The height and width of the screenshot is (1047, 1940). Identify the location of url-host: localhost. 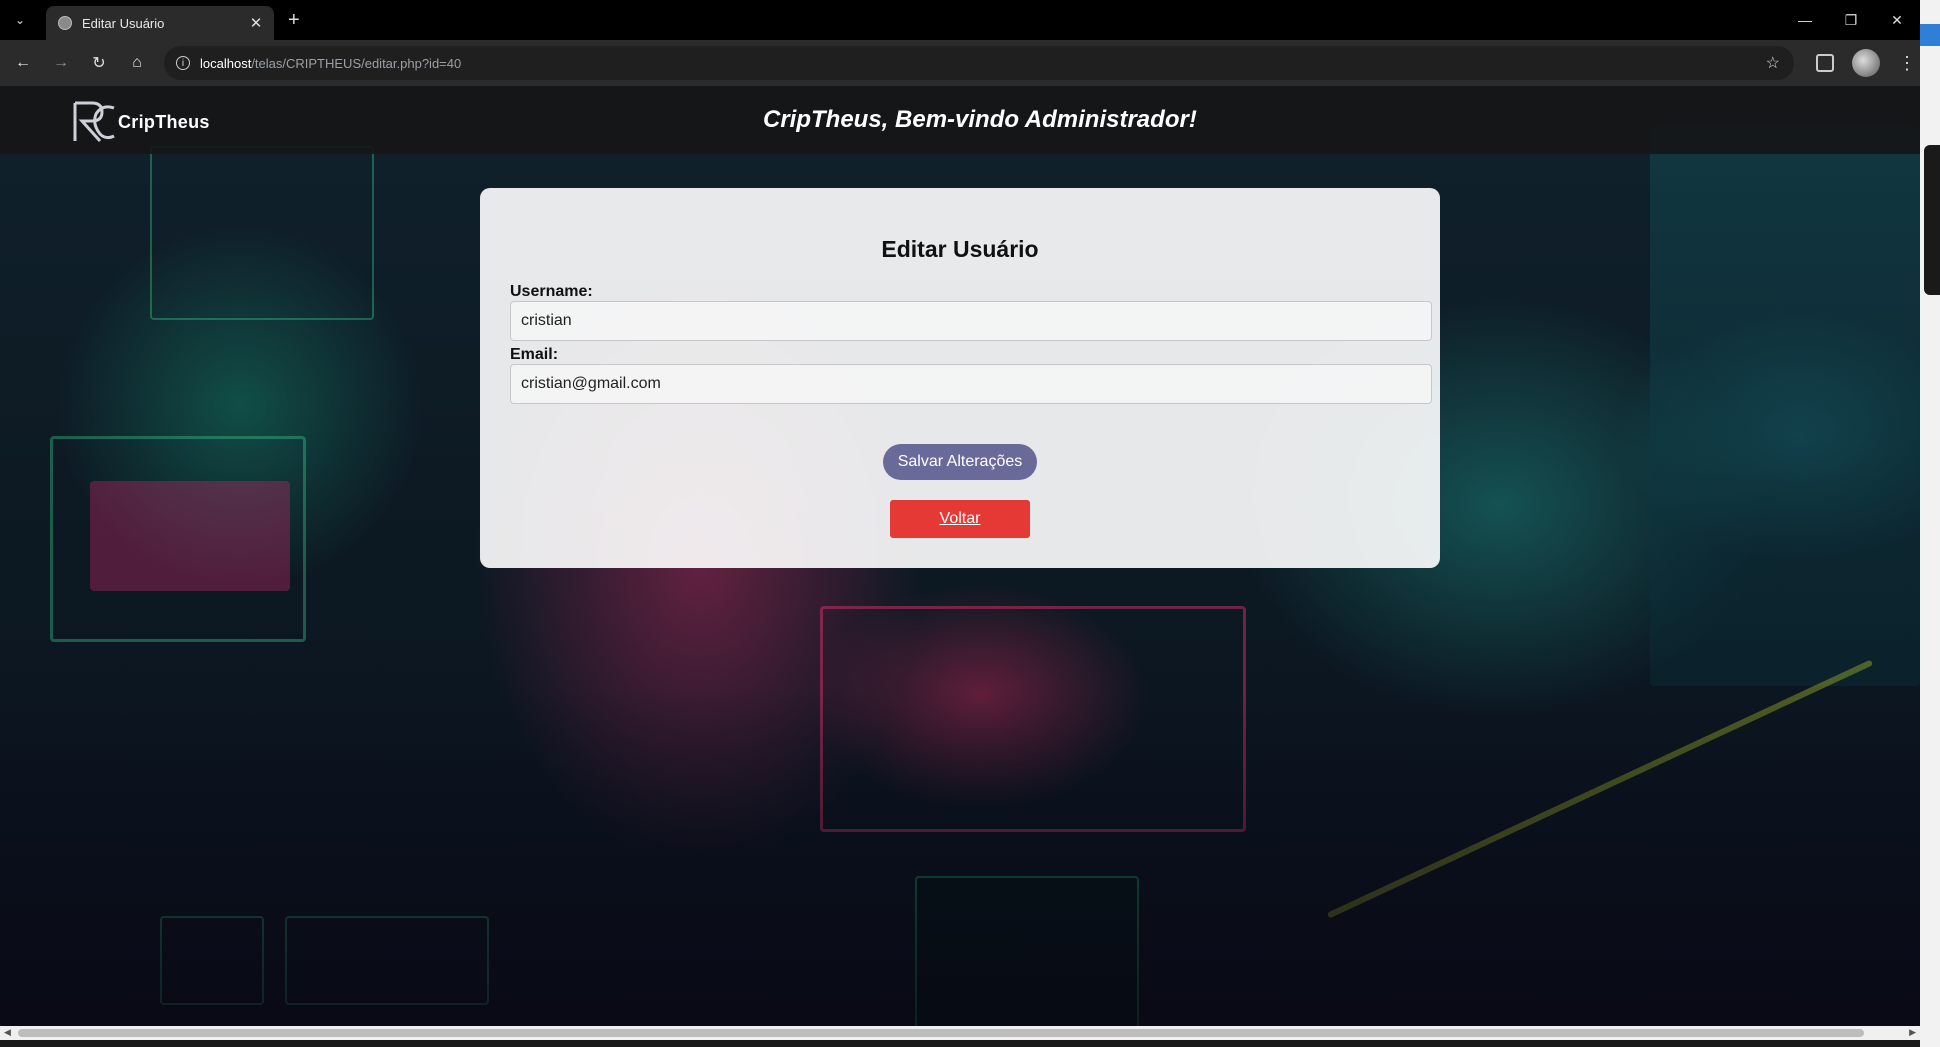
(226, 63).